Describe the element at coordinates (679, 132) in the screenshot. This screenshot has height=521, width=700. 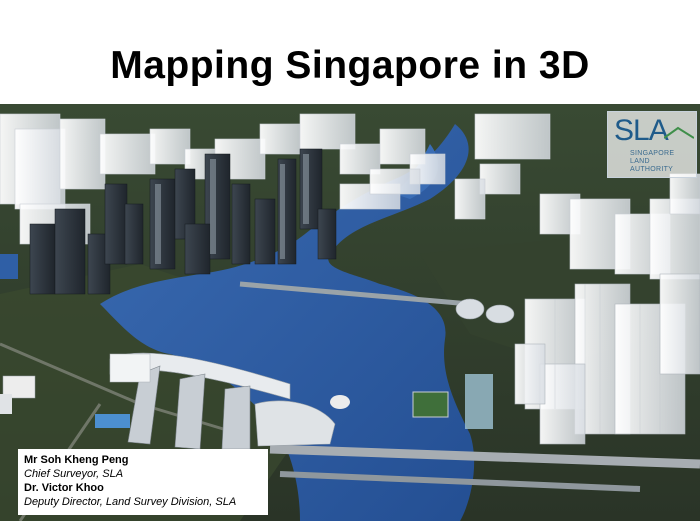
I see `sla-logo-swoosh-icon` at that location.